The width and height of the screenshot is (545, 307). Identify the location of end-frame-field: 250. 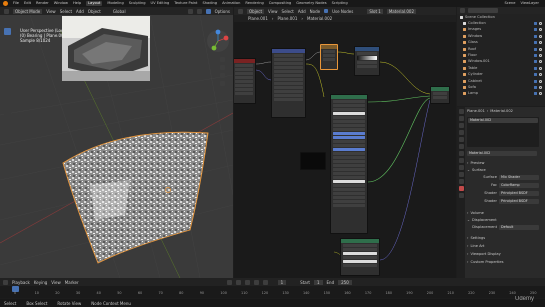
(345, 282).